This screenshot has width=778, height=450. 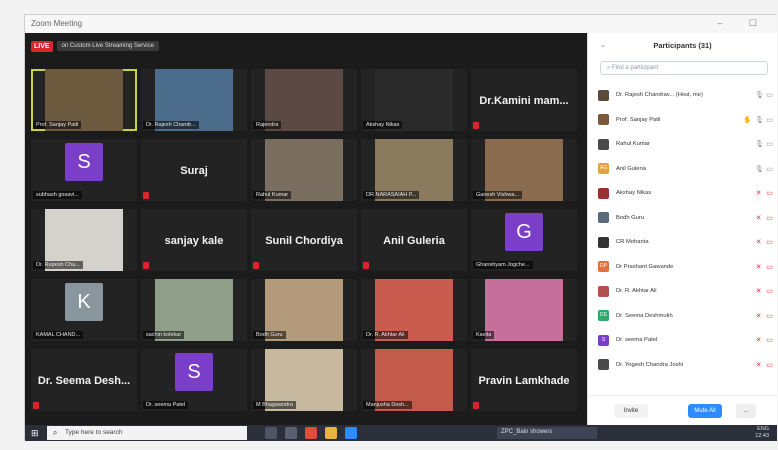 I want to click on video-tile: Rajendra, so click(x=304, y=100).